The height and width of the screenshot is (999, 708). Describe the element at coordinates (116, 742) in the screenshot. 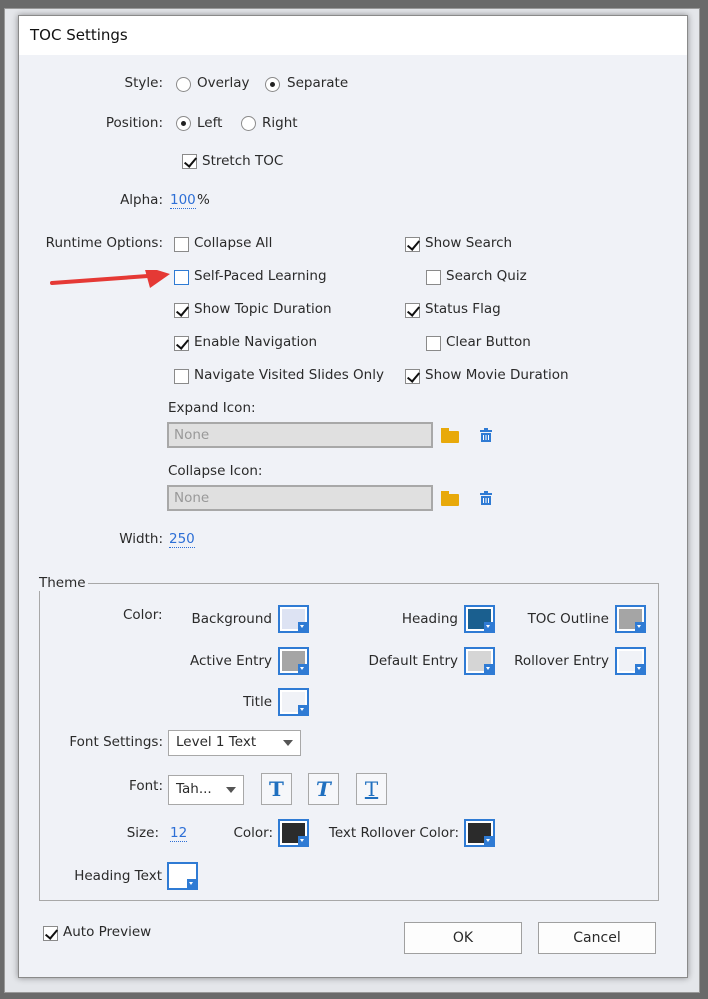

I see `font-settings-label: Font Settings:` at that location.